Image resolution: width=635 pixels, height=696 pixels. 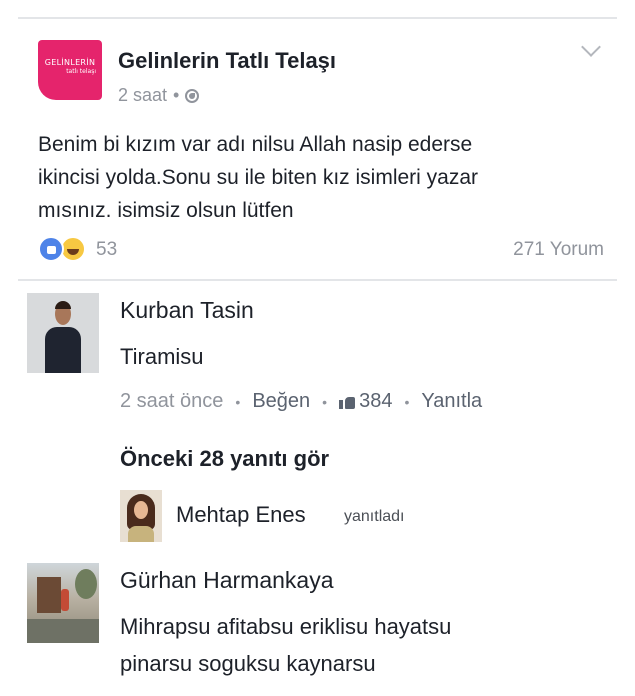 I want to click on reply-button: Yanıtla, so click(x=451, y=401).